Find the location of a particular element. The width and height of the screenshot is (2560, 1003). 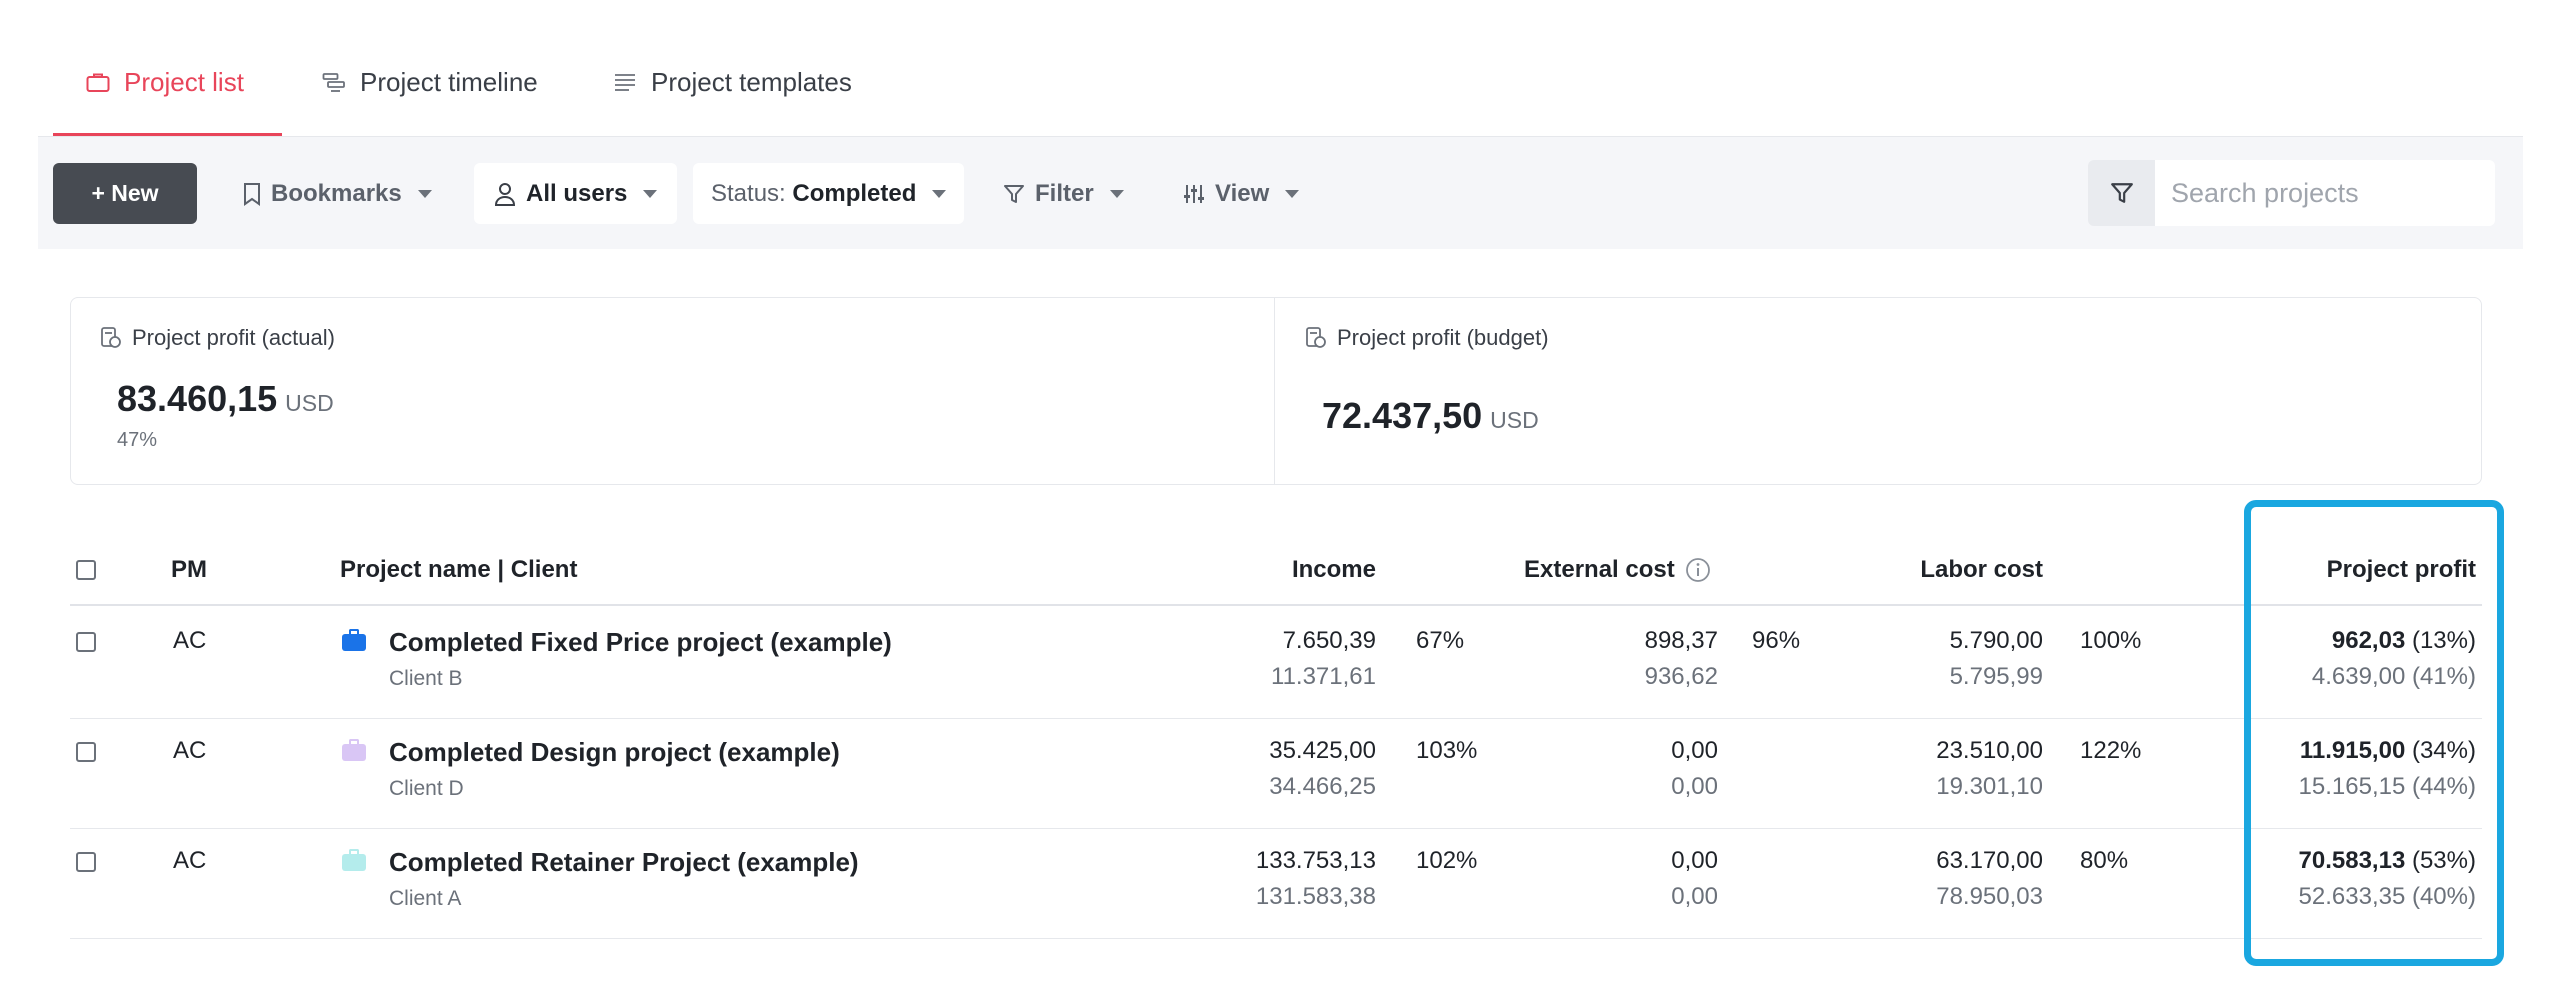

filter-dropdown: Filter is located at coordinates (1063, 193).